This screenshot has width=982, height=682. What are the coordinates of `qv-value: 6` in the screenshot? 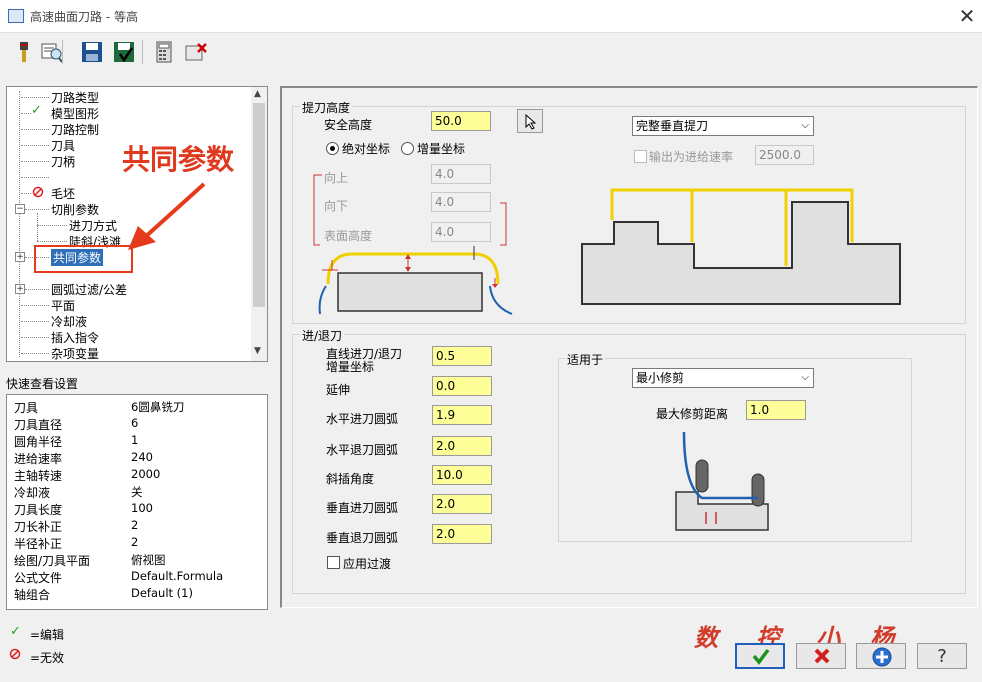 It's located at (135, 423).